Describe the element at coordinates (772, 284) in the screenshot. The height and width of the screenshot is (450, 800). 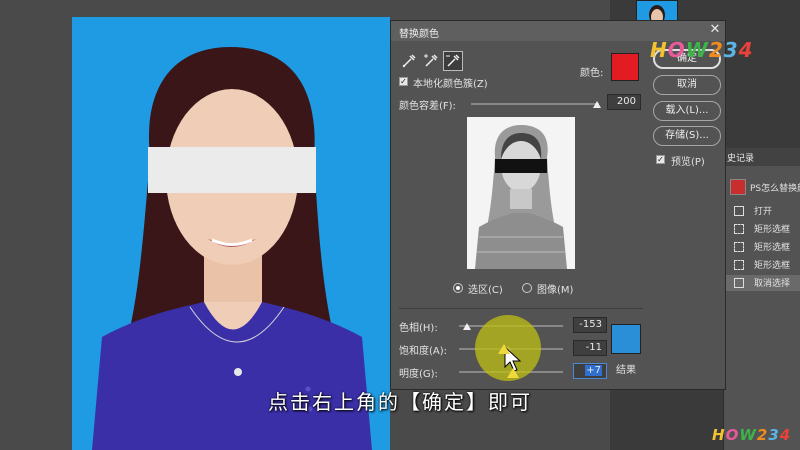
I see `history-item-label: 取消选择` at that location.